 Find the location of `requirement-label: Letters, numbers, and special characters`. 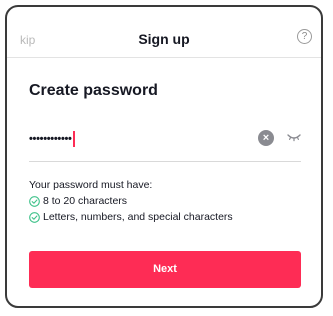

requirement-label: Letters, numbers, and special characters is located at coordinates (138, 217).